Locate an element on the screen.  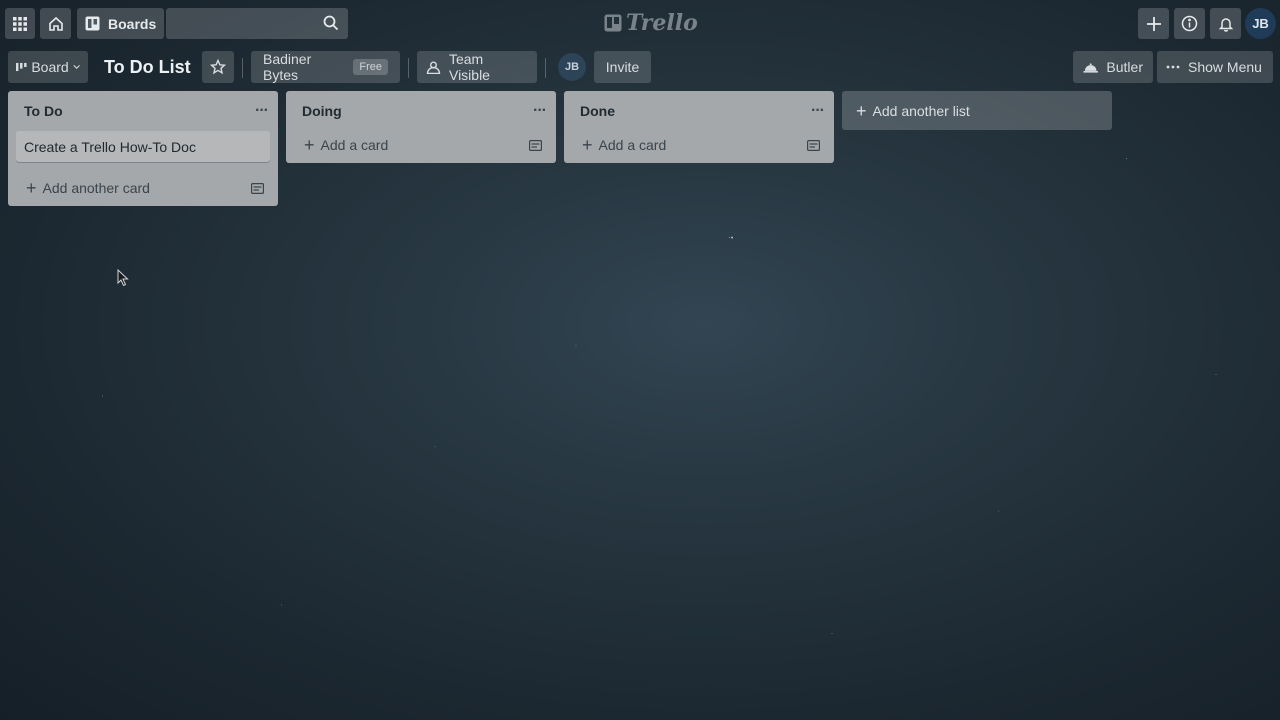
plan-badge: Free is located at coordinates (370, 67).